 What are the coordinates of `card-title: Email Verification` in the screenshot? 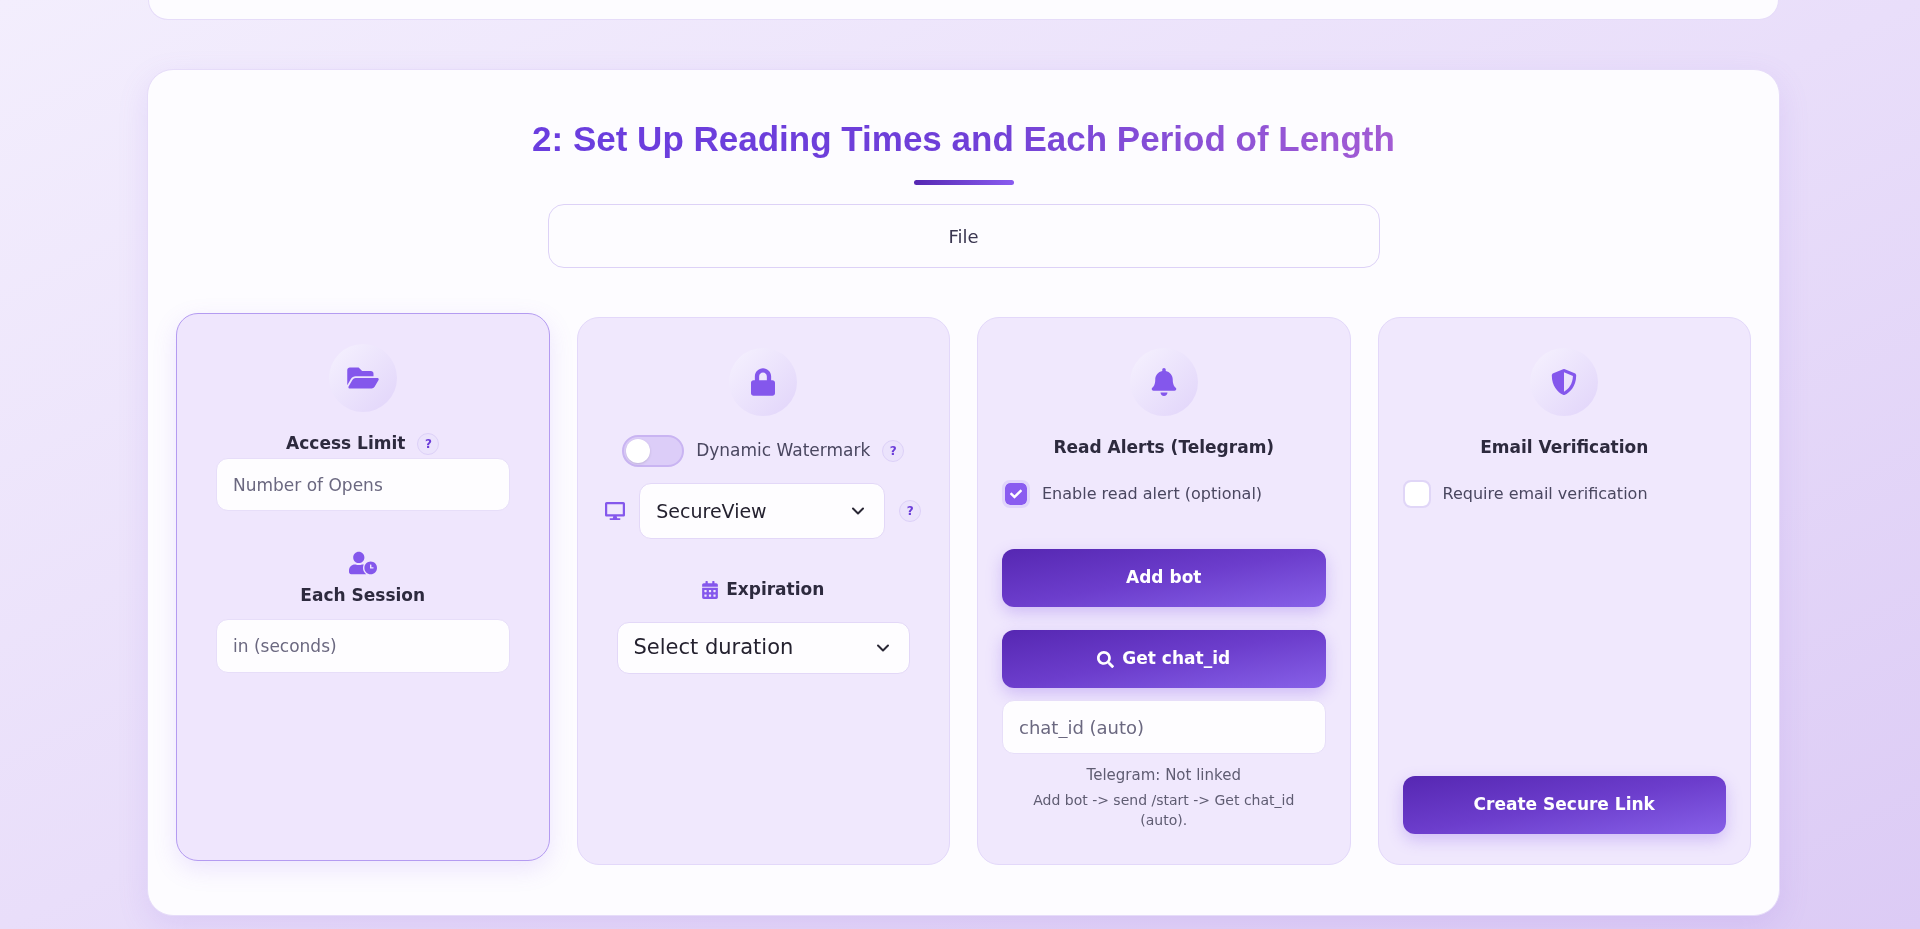 It's located at (1564, 447).